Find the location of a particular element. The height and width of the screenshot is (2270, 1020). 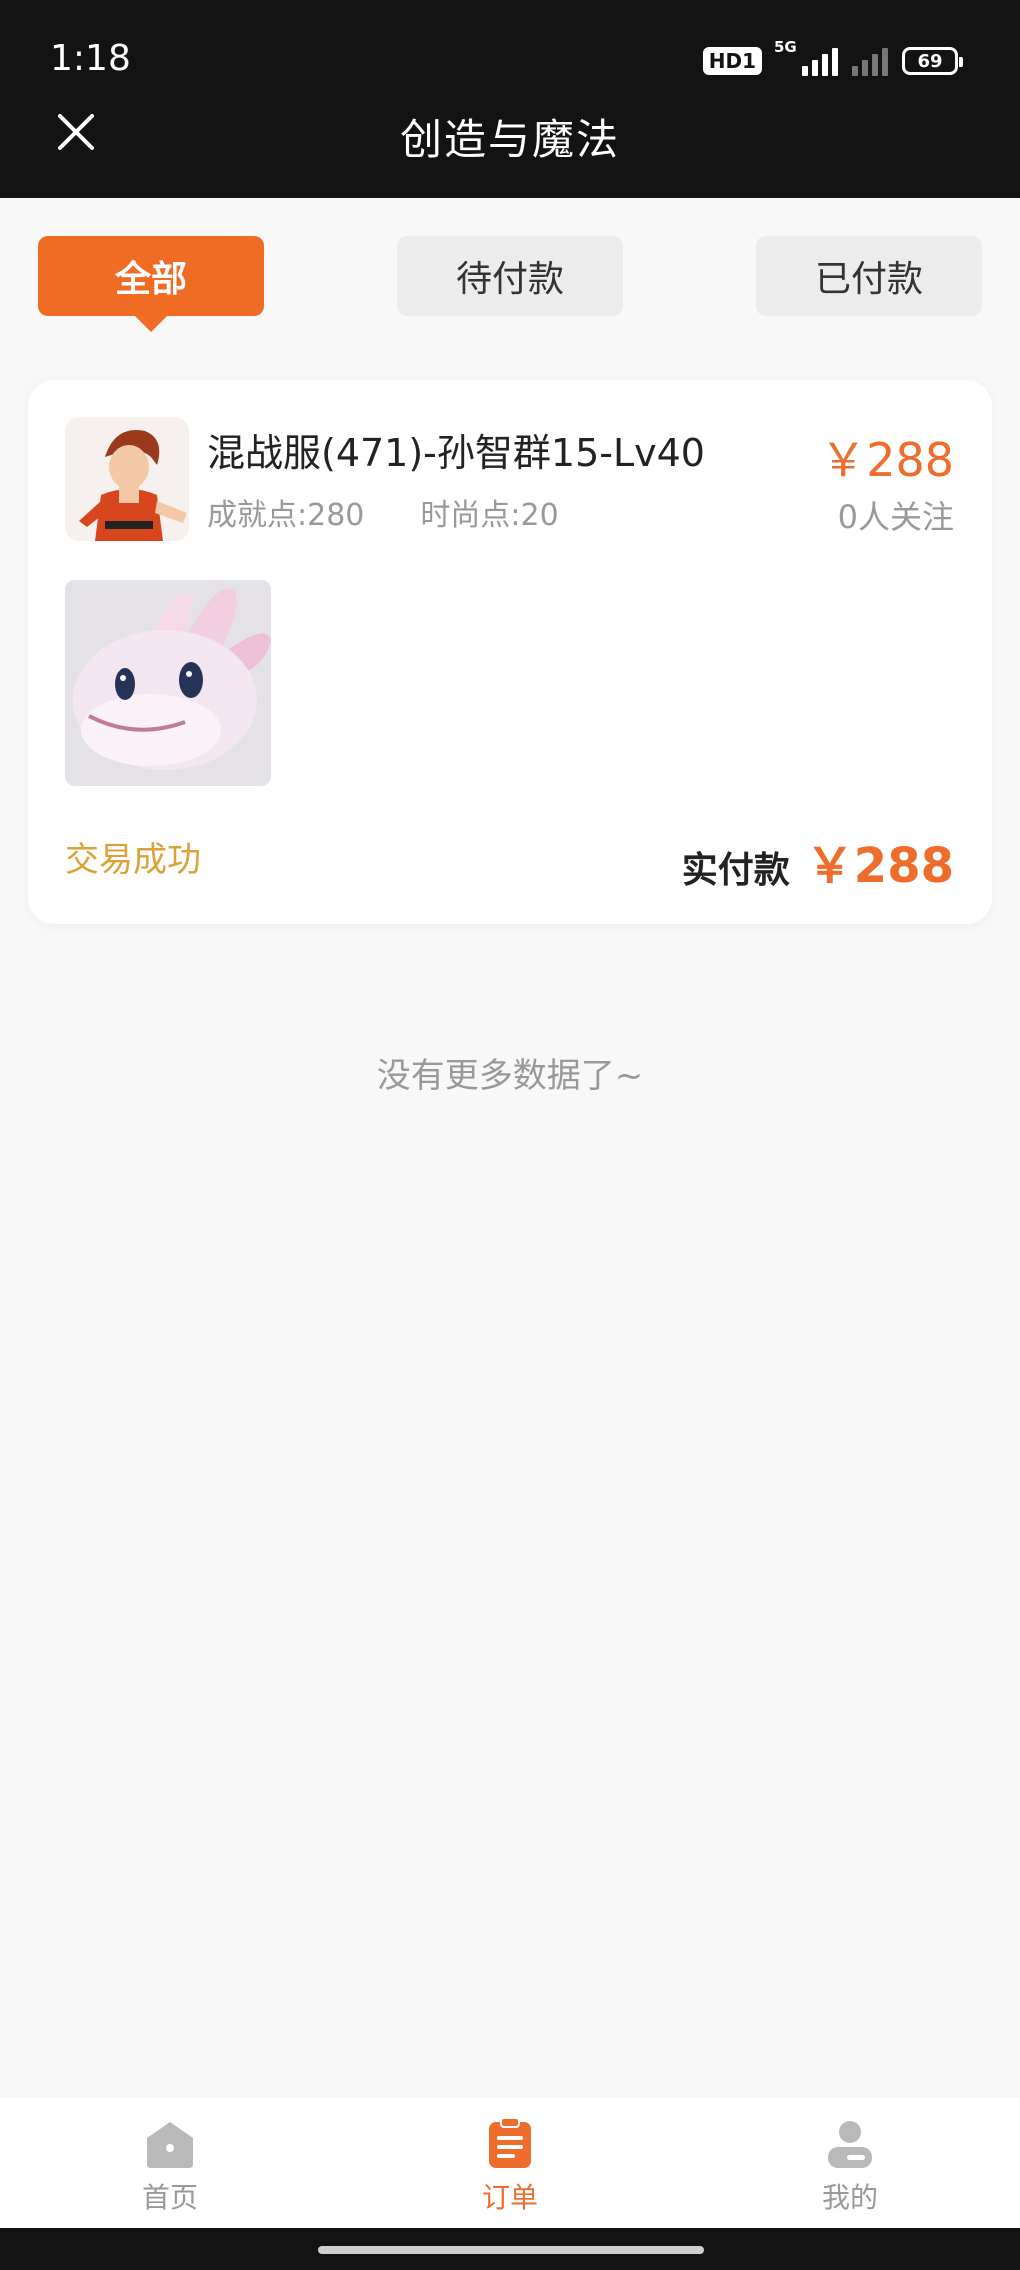

hd-badge: HD1 is located at coordinates (732, 61).